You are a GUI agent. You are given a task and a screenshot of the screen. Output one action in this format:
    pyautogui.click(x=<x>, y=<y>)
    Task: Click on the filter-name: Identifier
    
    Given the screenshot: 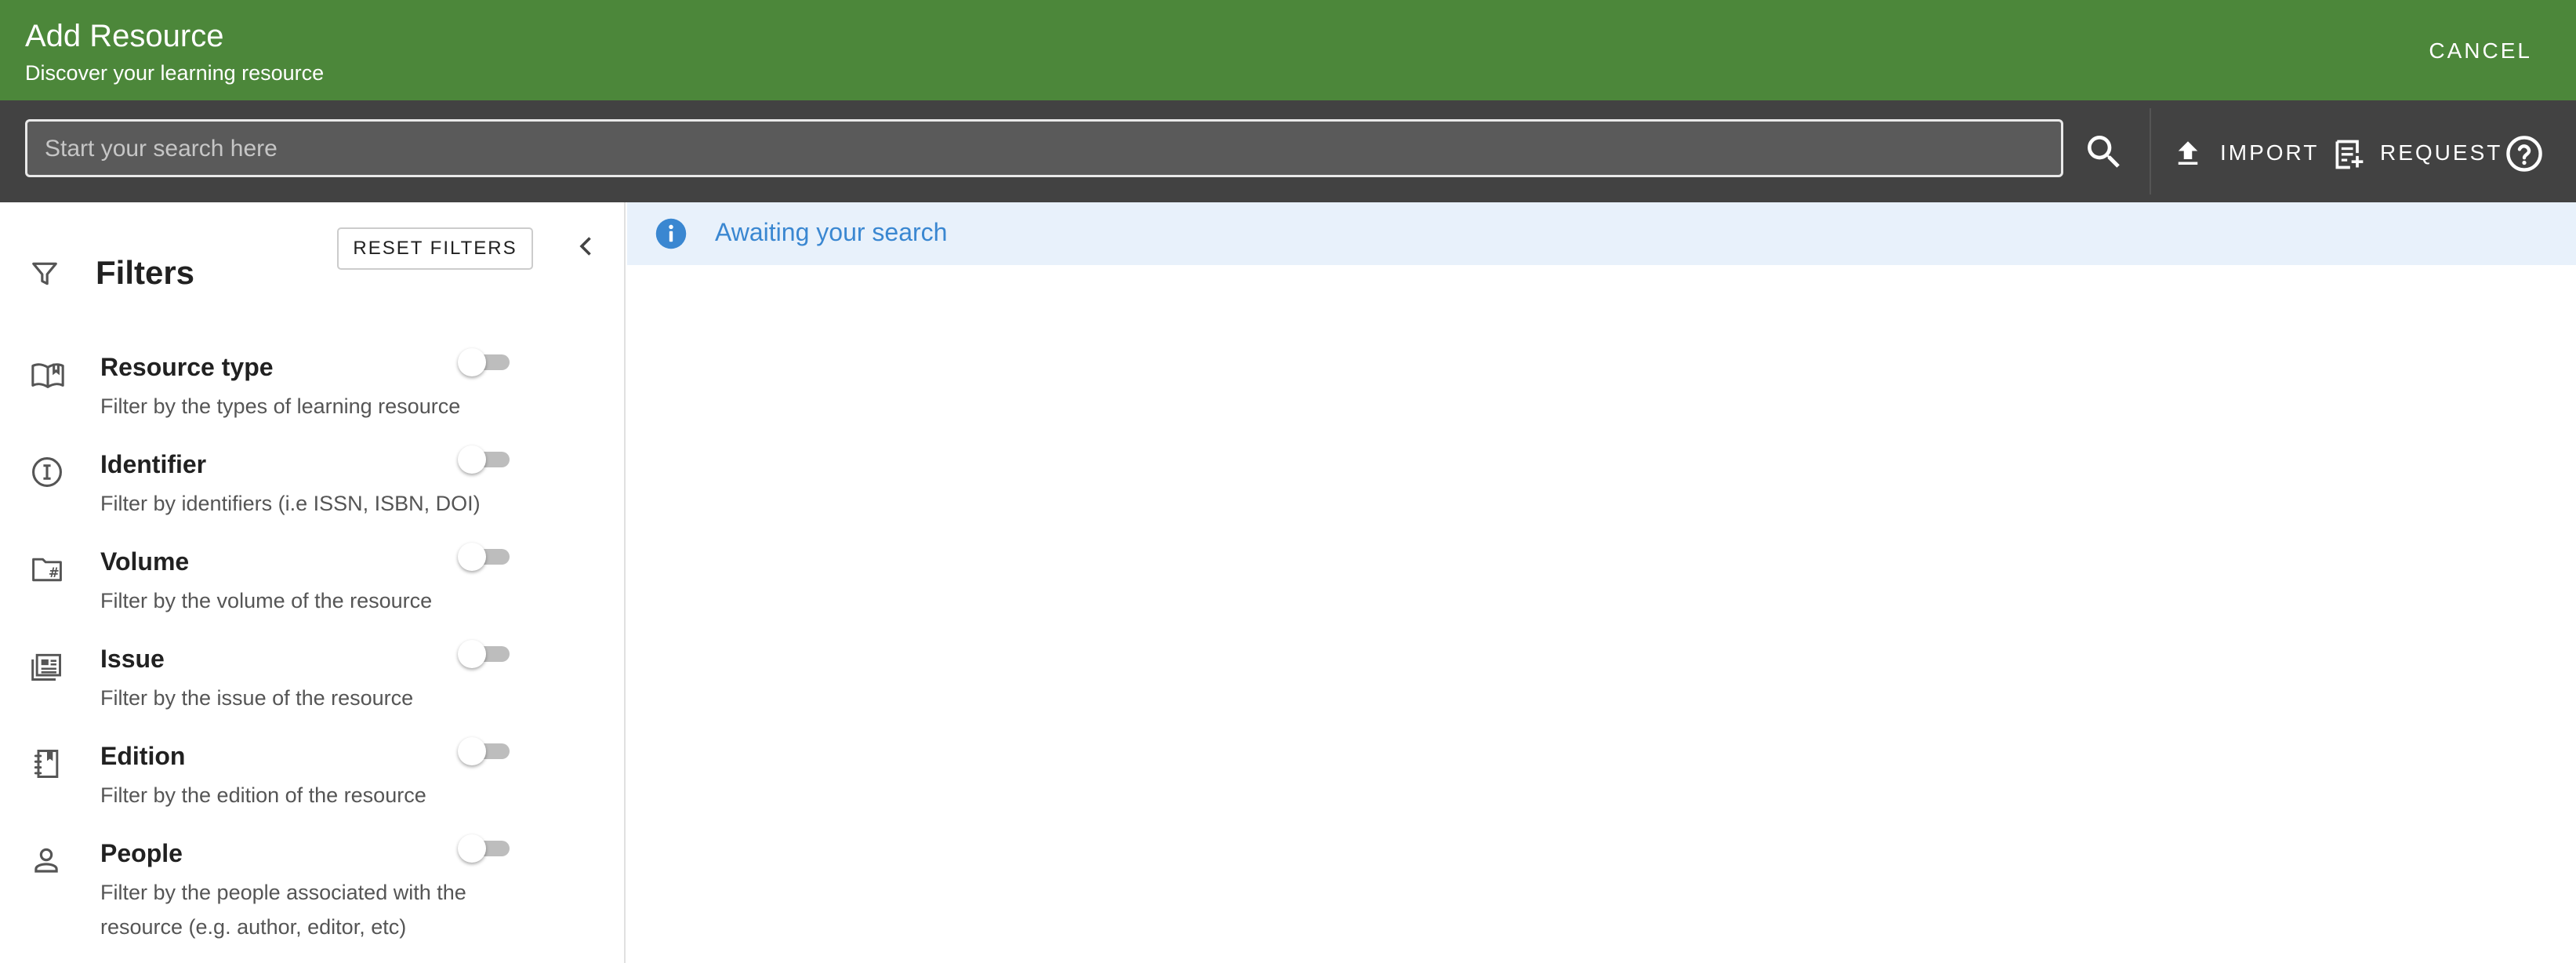 What is the action you would take?
    pyautogui.click(x=153, y=464)
    